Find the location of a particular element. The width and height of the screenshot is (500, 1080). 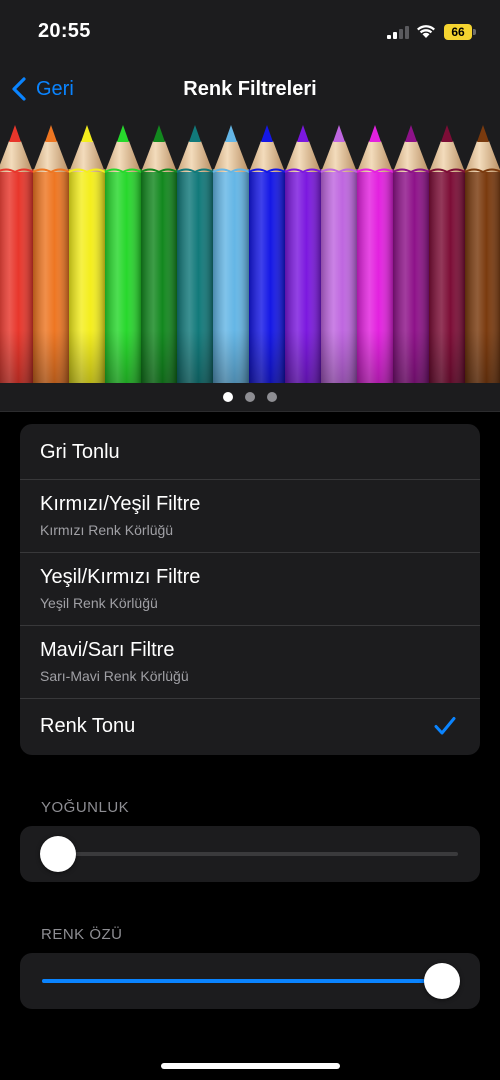

cellular-signal-icon is located at coordinates (398, 32).